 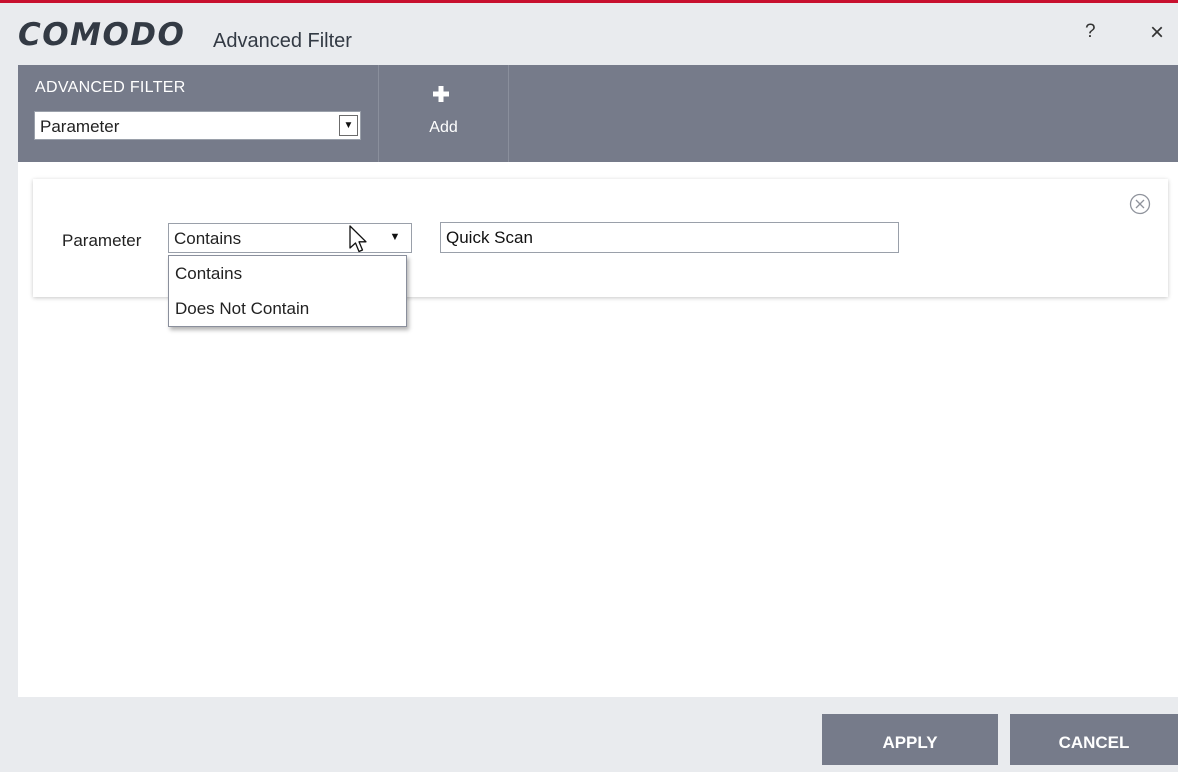 What do you see at coordinates (1140, 204) in the screenshot?
I see `circle-x-icon` at bounding box center [1140, 204].